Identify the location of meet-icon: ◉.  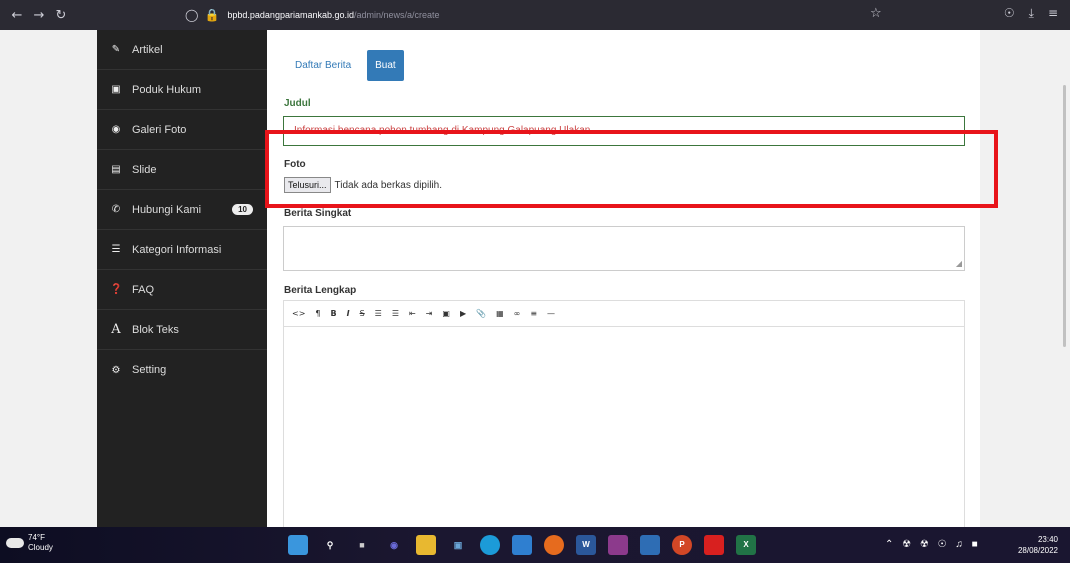
(394, 545).